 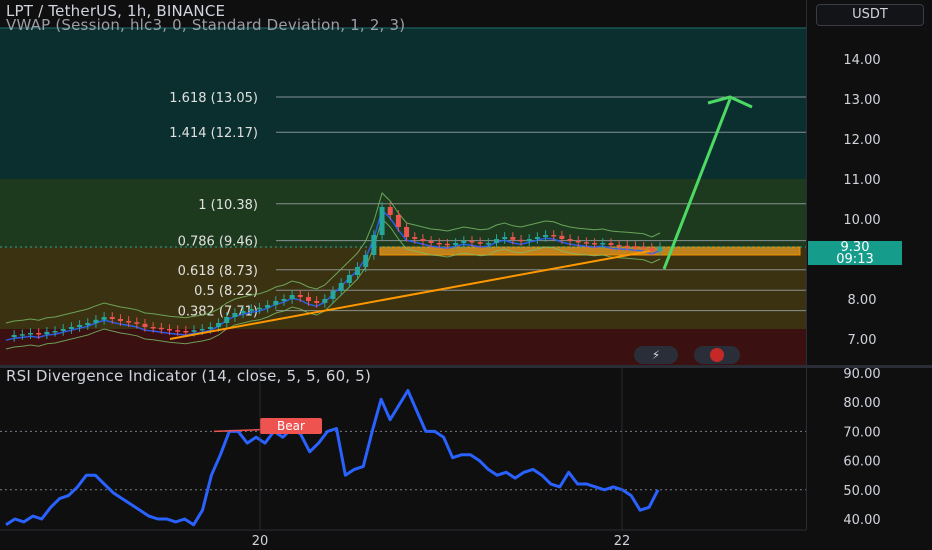 I want to click on last-price-badge: 9.30 09:13, so click(x=855, y=254).